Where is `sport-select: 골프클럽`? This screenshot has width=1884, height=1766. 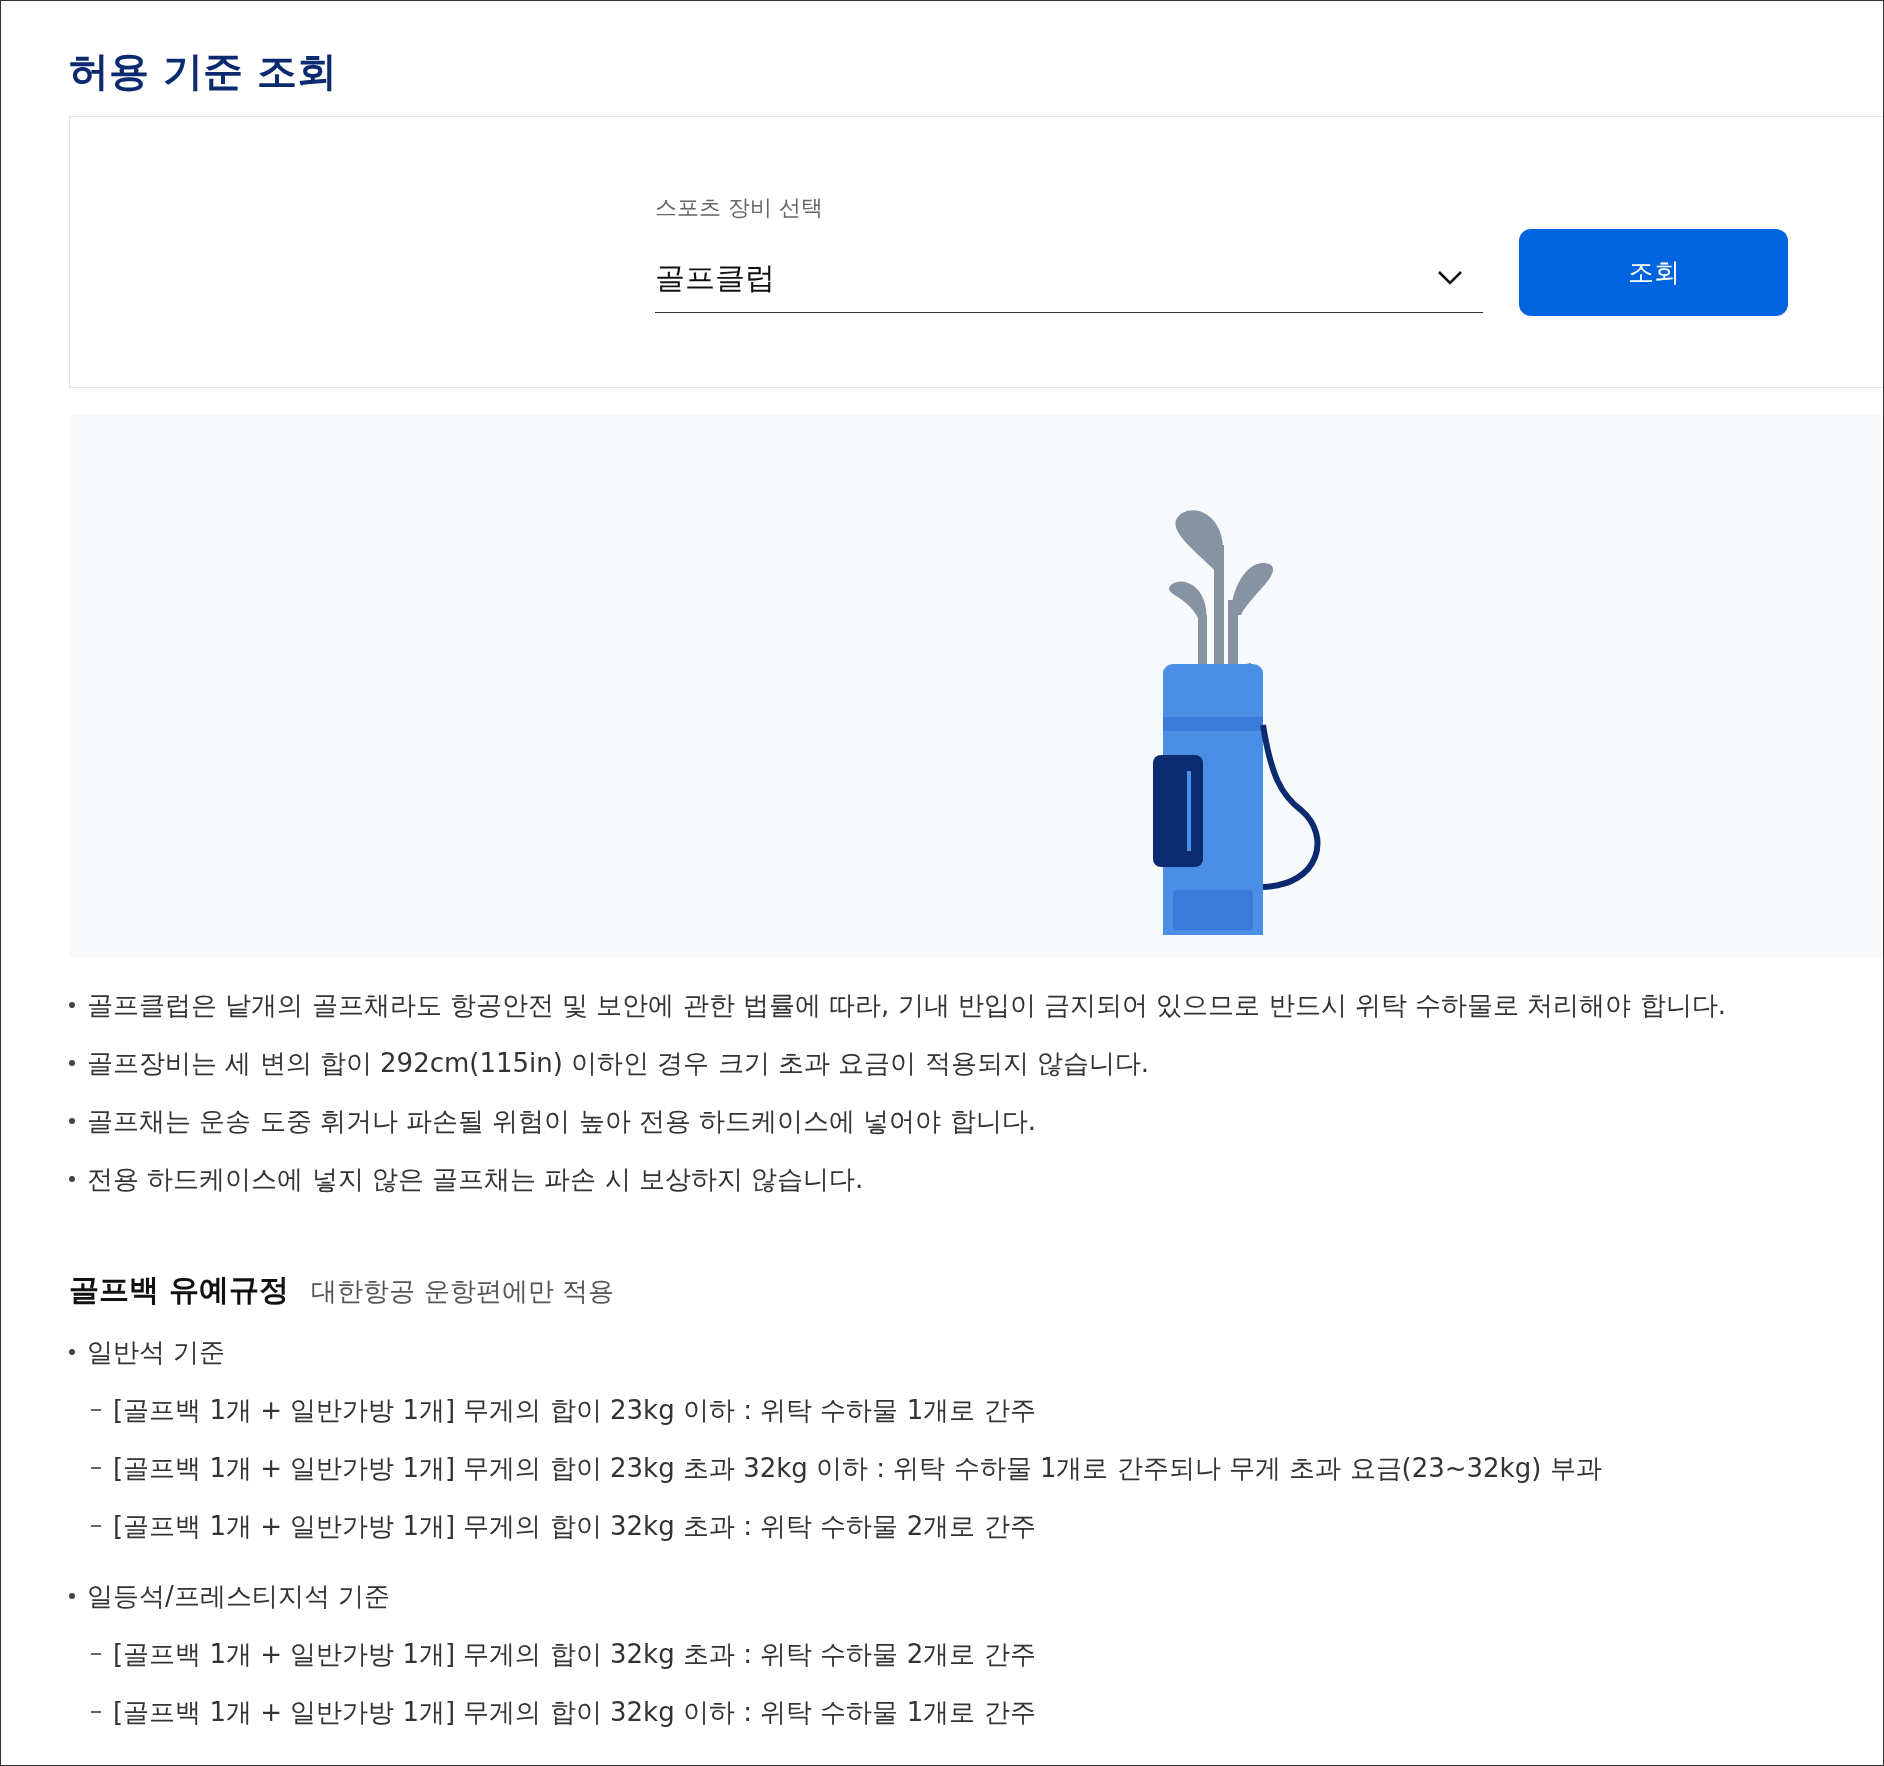 sport-select: 골프클럽 is located at coordinates (1069, 278).